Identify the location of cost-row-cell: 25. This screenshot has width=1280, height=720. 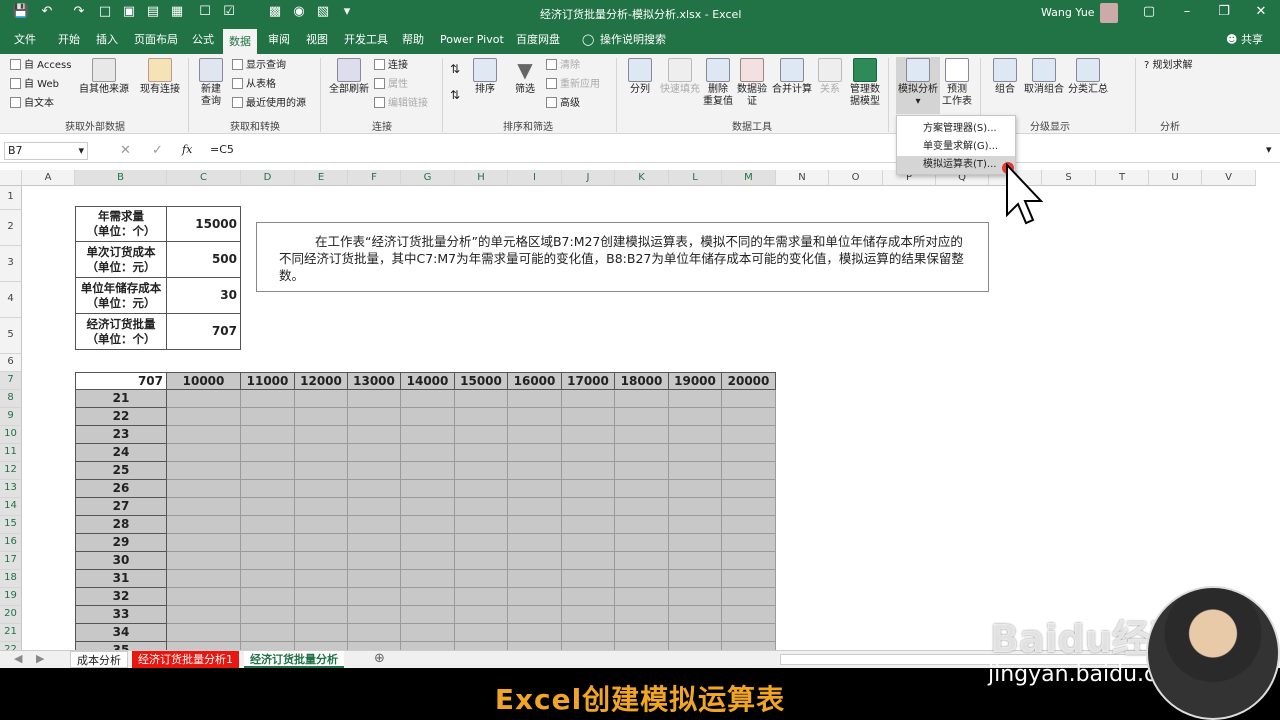
(121, 471).